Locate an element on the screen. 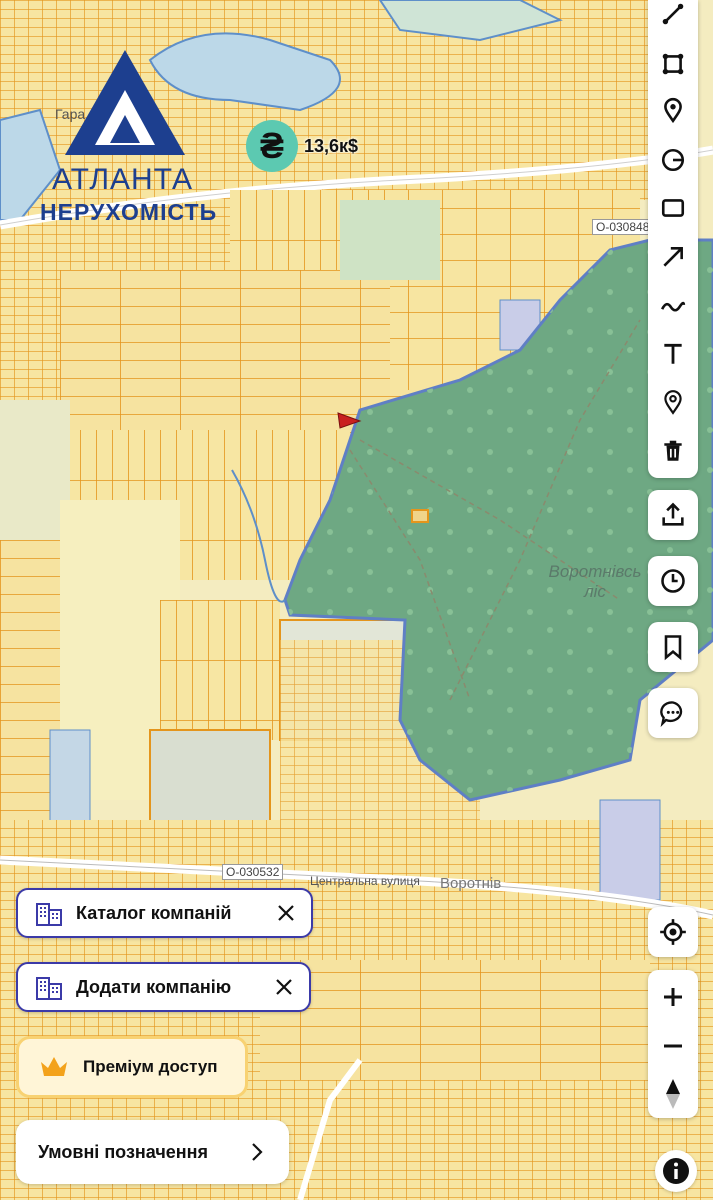 The width and height of the screenshot is (713, 1200). company-logo: АТЛАНТА НЕРУХОМІСТЬ is located at coordinates (130, 137).